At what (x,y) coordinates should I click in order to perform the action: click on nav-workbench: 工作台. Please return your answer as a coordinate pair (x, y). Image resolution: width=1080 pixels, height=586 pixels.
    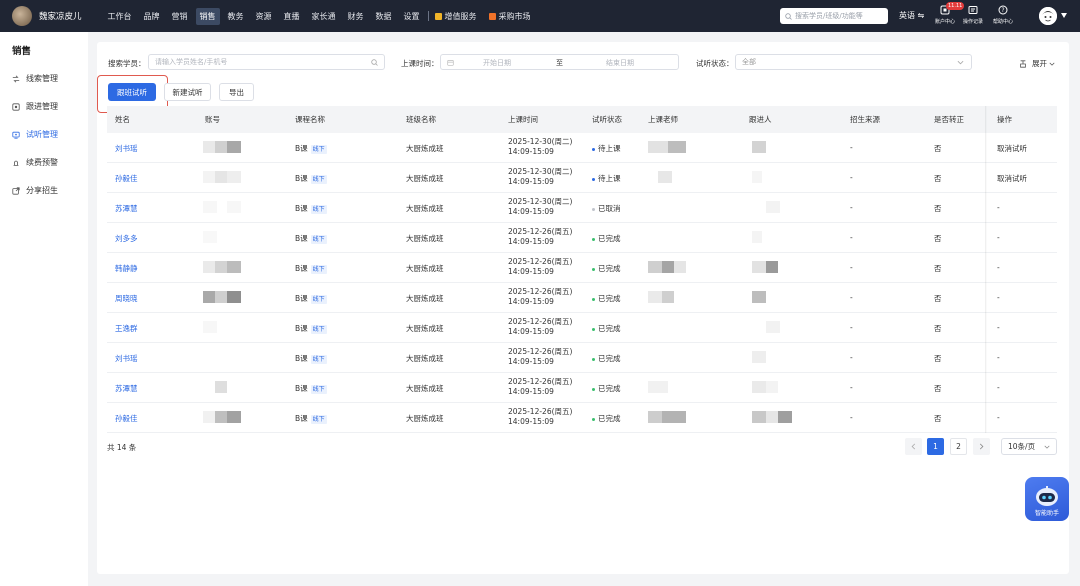
    Looking at the image, I should click on (120, 16).